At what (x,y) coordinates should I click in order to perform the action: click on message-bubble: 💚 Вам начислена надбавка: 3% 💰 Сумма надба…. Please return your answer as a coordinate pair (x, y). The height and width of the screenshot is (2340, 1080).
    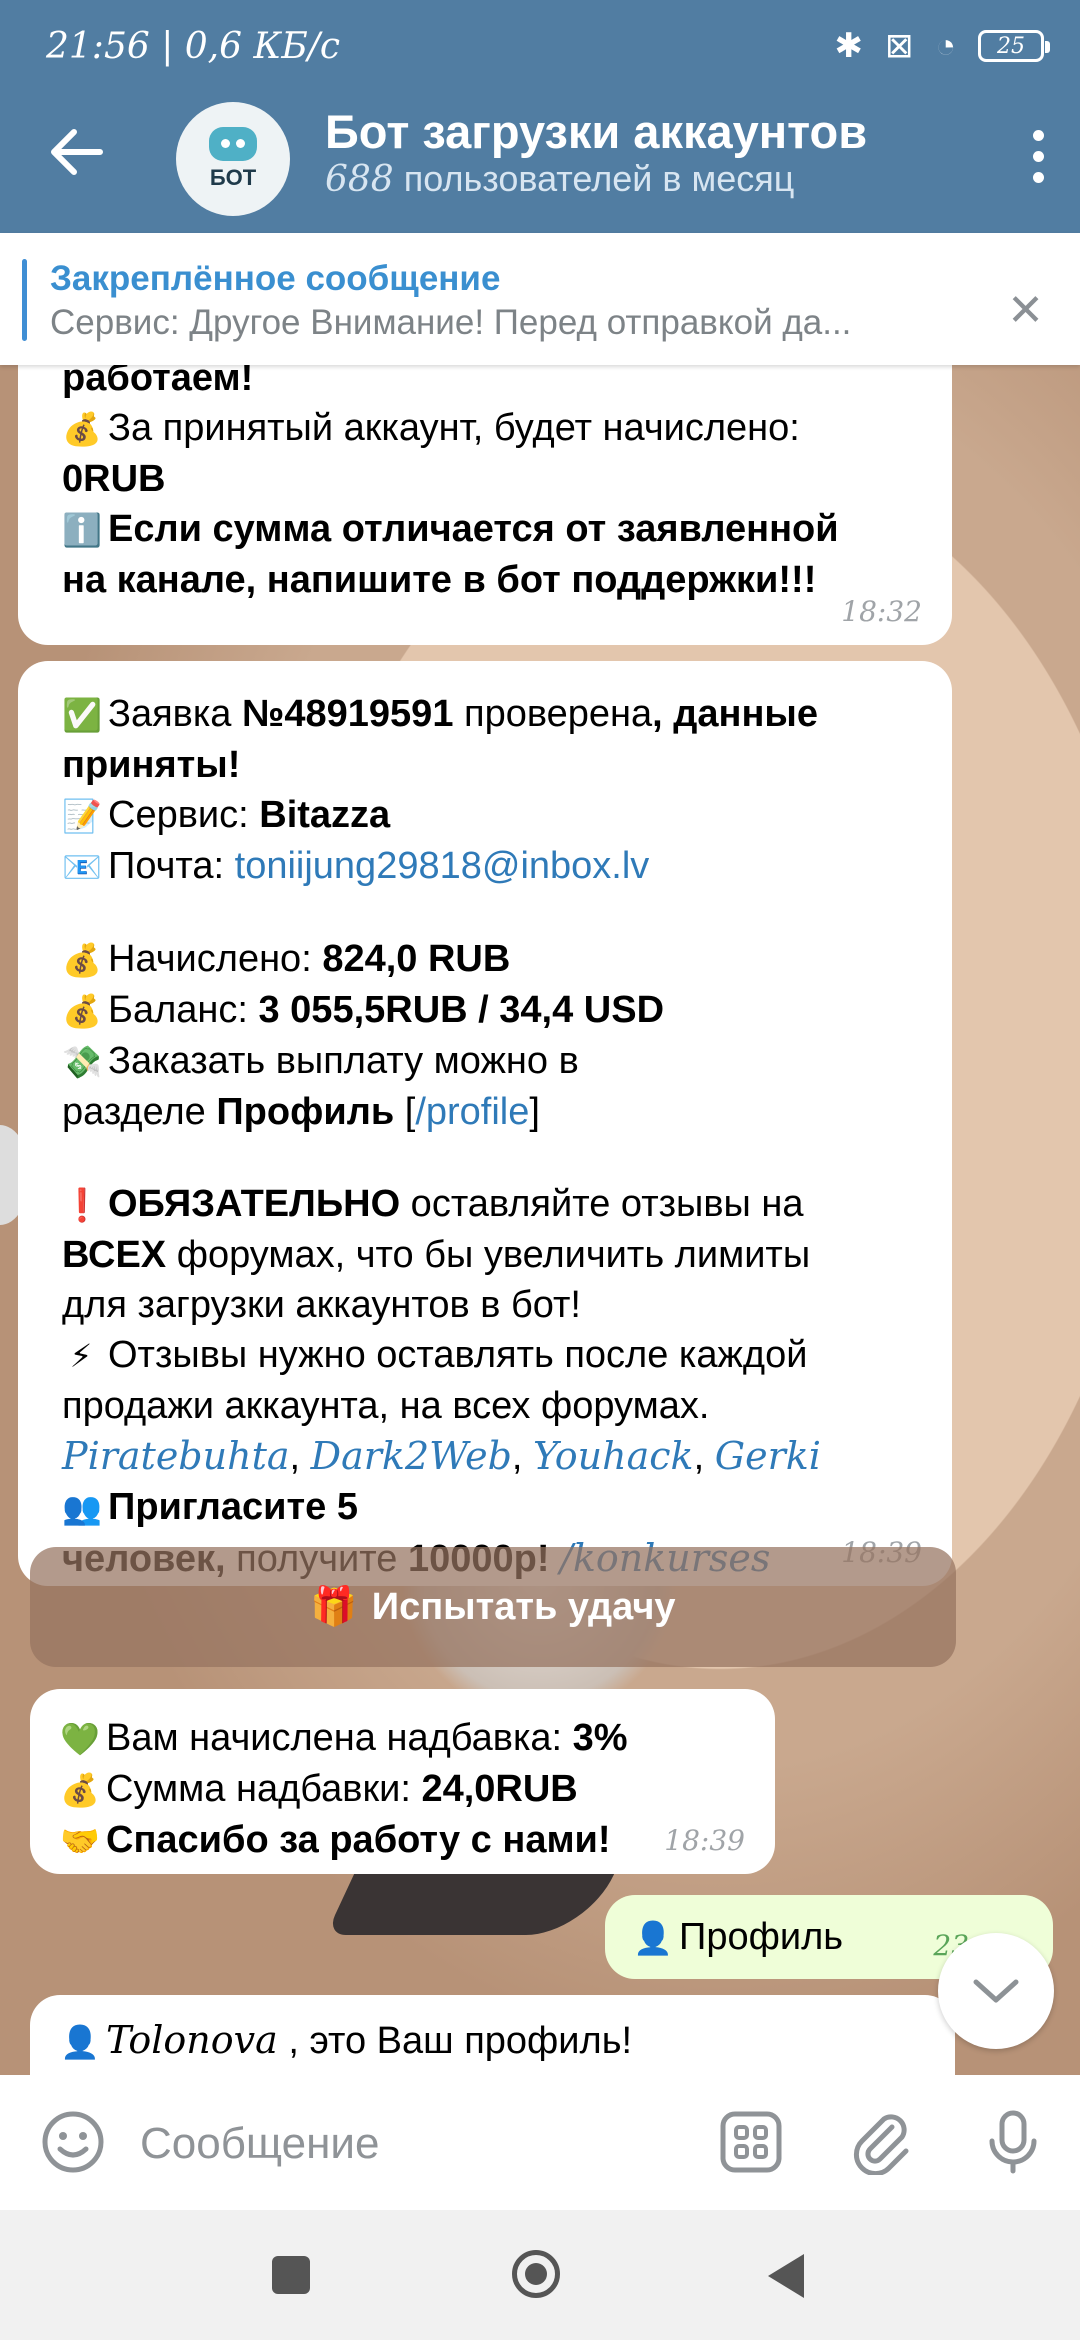
    Looking at the image, I should click on (402, 1781).